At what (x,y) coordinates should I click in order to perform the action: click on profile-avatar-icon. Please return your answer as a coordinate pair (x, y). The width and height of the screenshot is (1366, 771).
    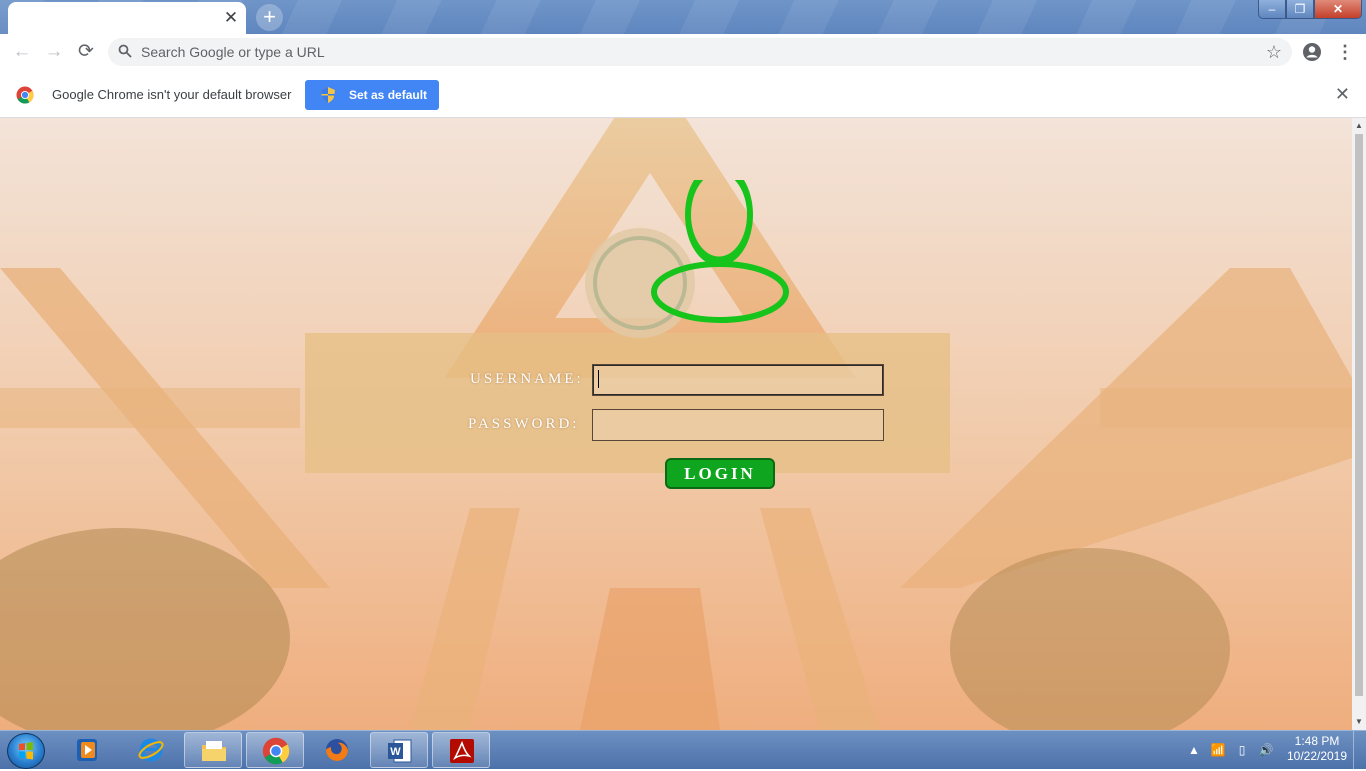
    Looking at the image, I should click on (1312, 52).